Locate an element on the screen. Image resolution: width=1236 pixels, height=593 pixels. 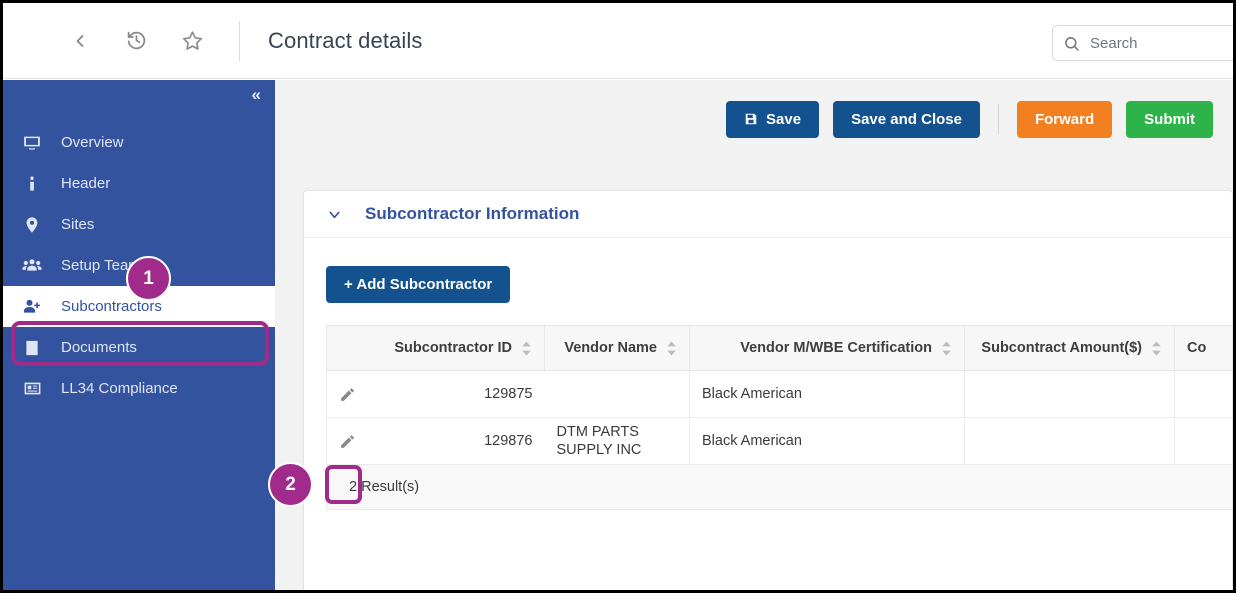
cell-value: 129875 is located at coordinates (508, 393).